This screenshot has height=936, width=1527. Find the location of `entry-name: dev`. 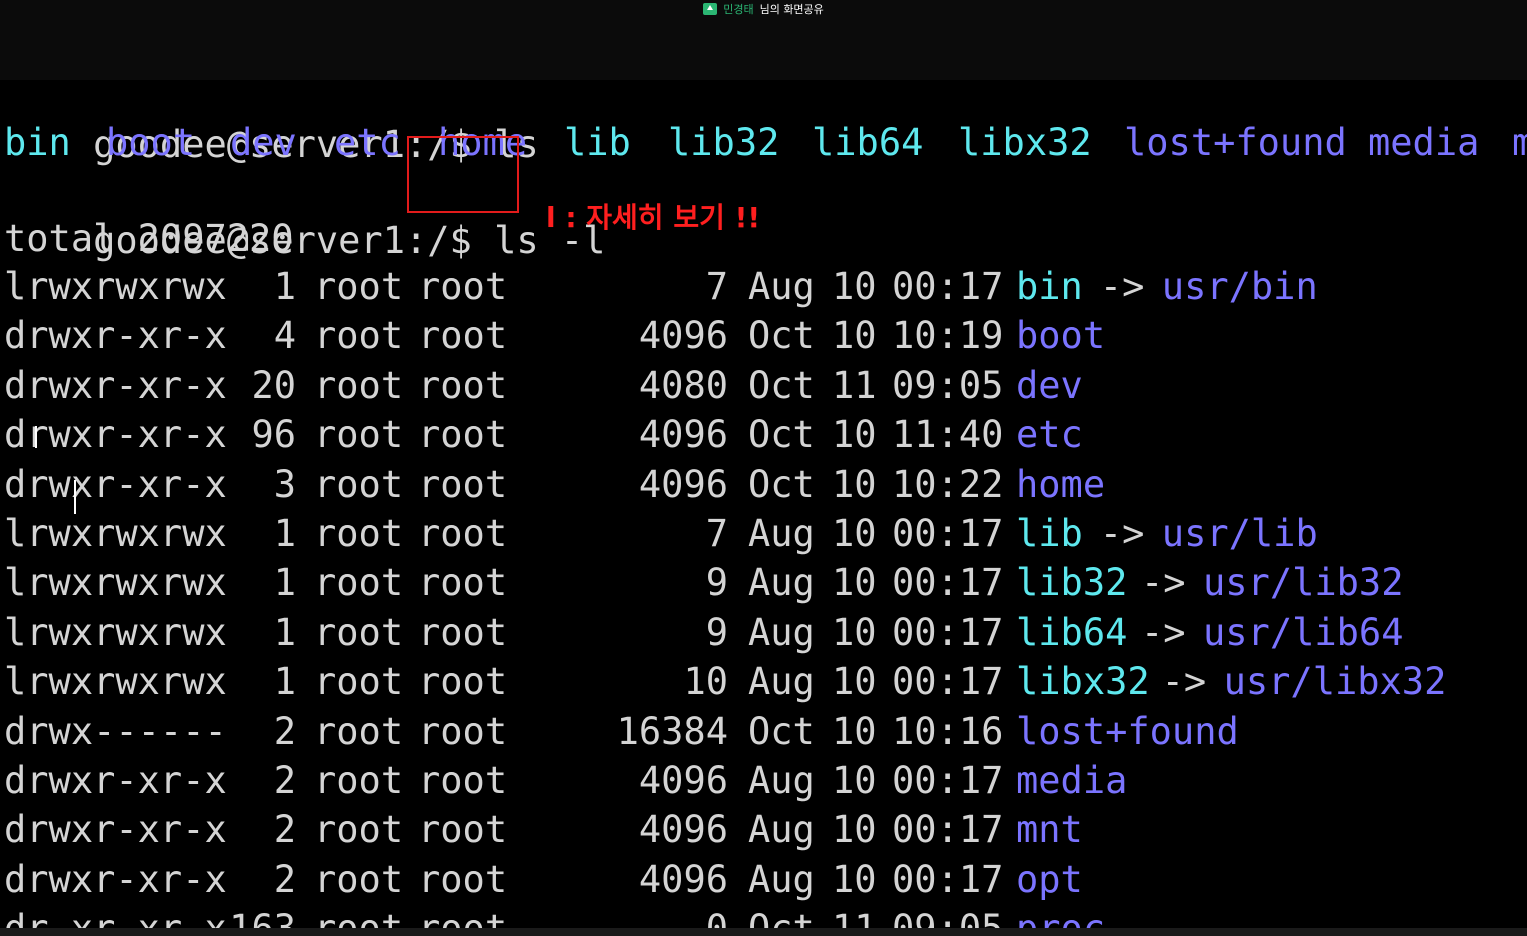

entry-name: dev is located at coordinates (1049, 385).